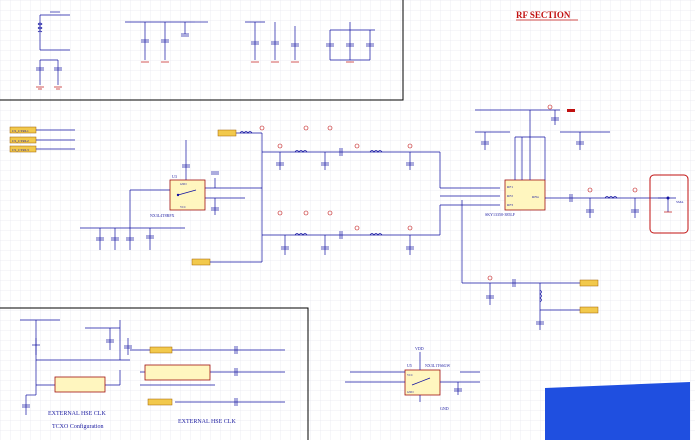 The image size is (695, 440). What do you see at coordinates (438, 365) in the screenshot?
I see `chip-u5-part: NX3L1T66GW` at bounding box center [438, 365].